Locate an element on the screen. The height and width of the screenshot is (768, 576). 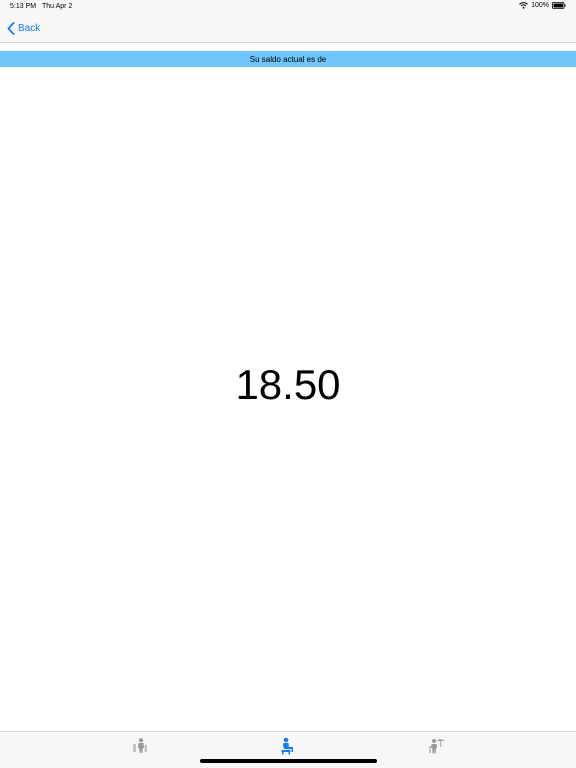
status-indicators: 100% is located at coordinates (542, 5).